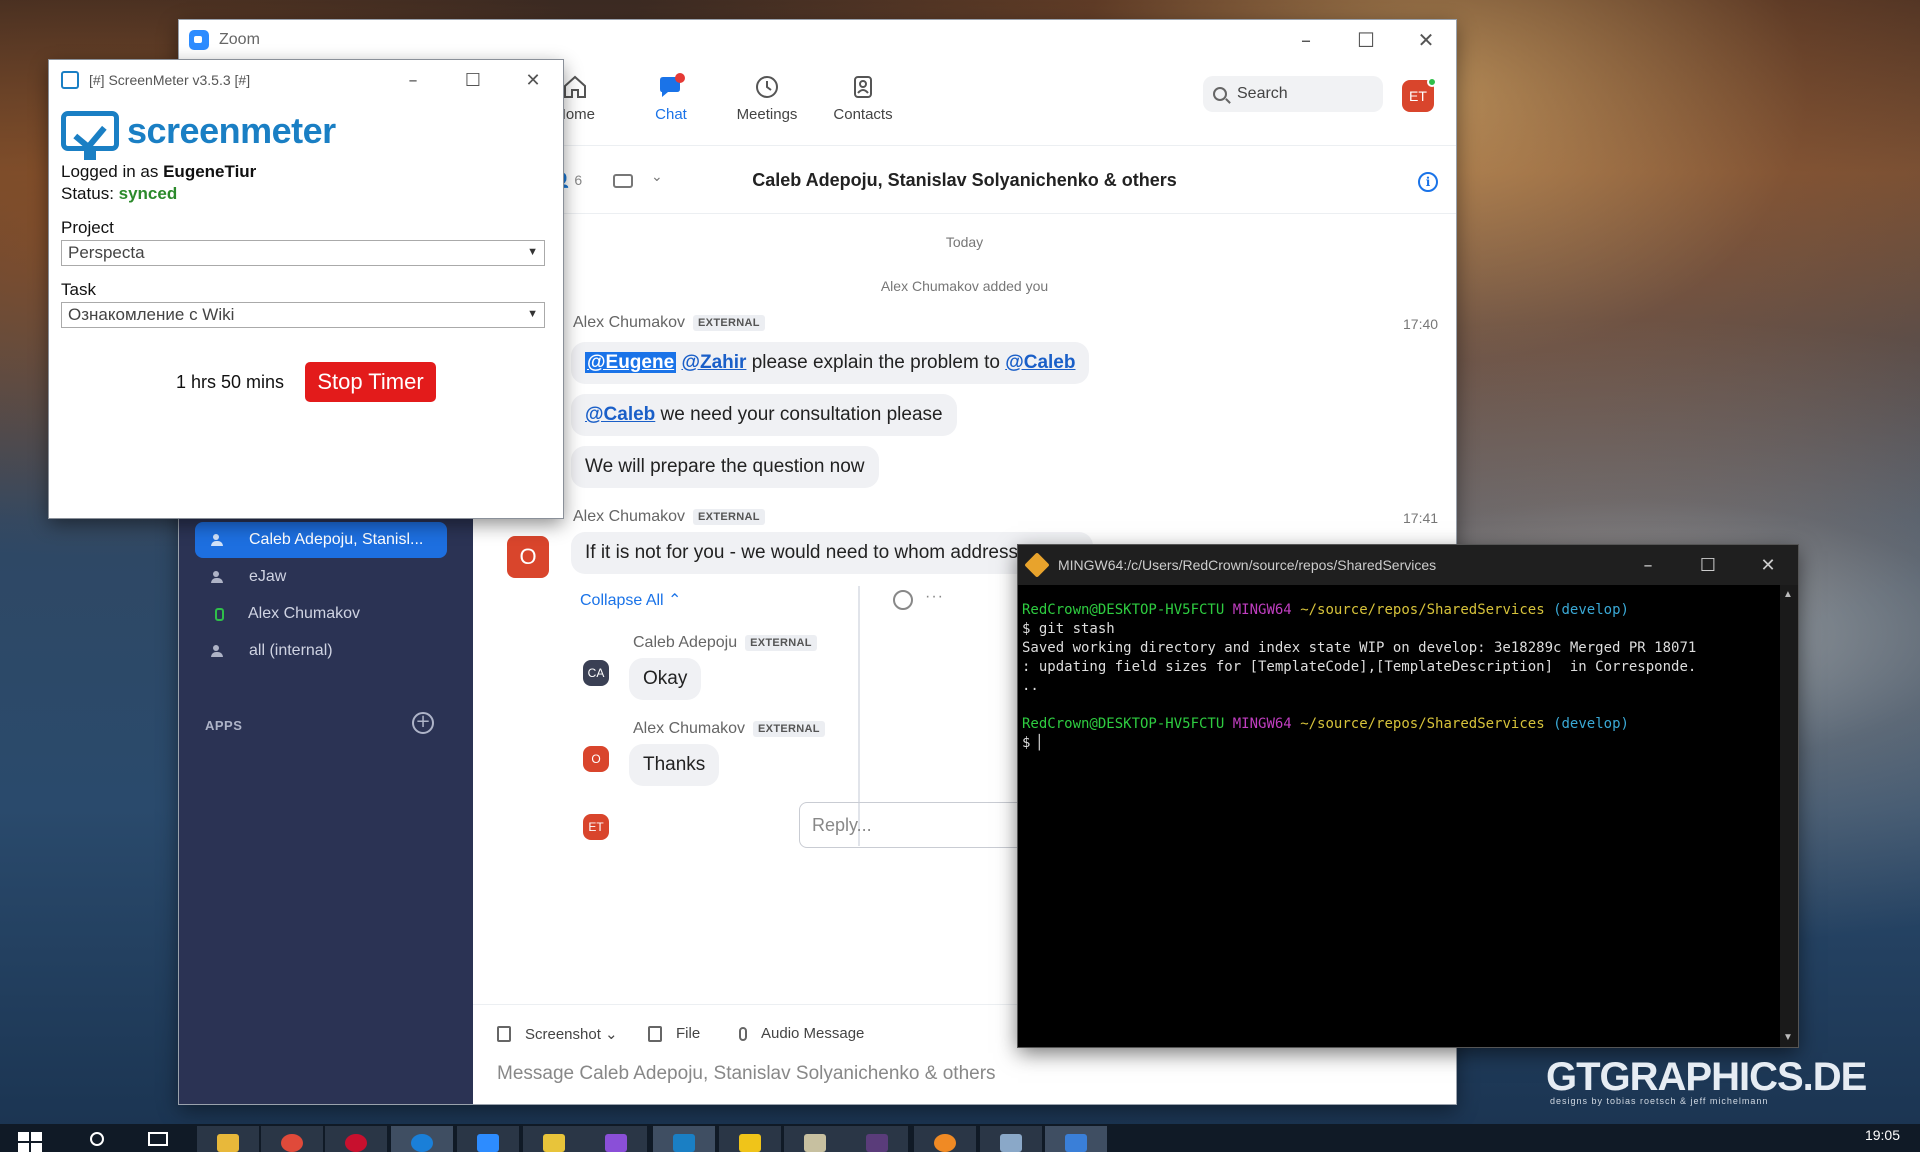  What do you see at coordinates (1043, 743) in the screenshot?
I see `cursor: ▏` at bounding box center [1043, 743].